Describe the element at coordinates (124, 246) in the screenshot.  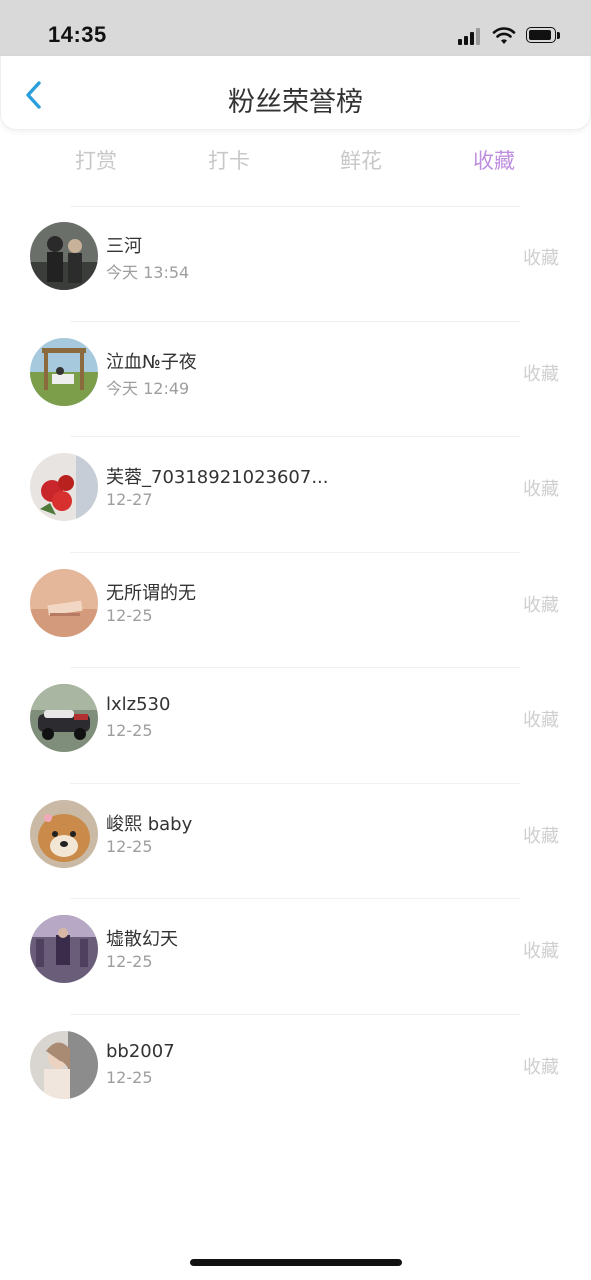
I see `fan-name: 三河` at that location.